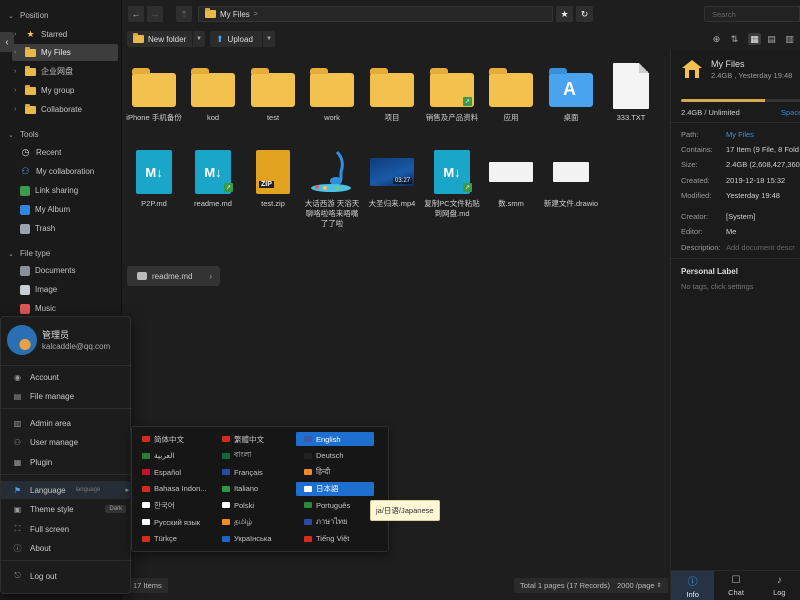 The height and width of the screenshot is (600, 800). What do you see at coordinates (213, 179) in the screenshot?
I see `file-item: M↓ ↗ readme.md` at bounding box center [213, 179].